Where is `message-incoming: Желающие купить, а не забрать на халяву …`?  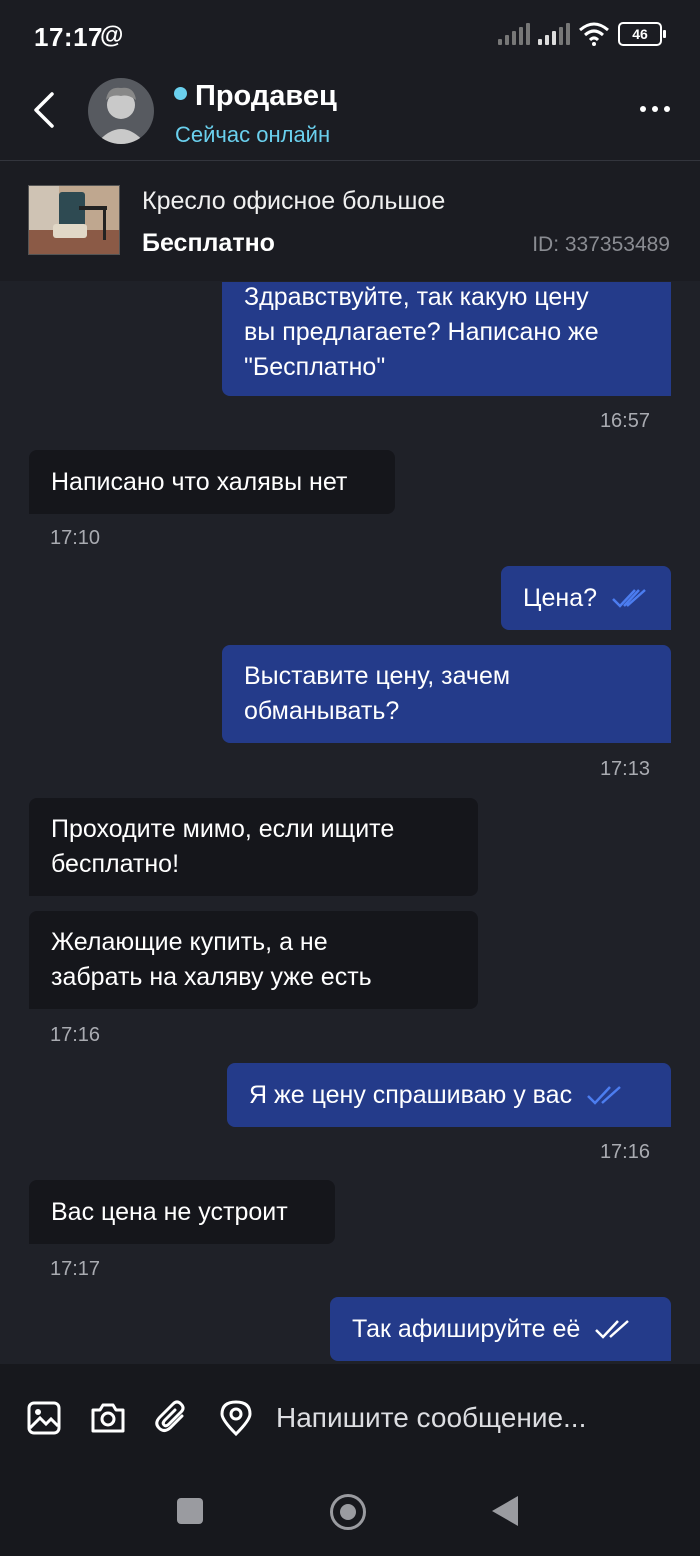 message-incoming: Желающие купить, а не забрать на халяву … is located at coordinates (253, 960).